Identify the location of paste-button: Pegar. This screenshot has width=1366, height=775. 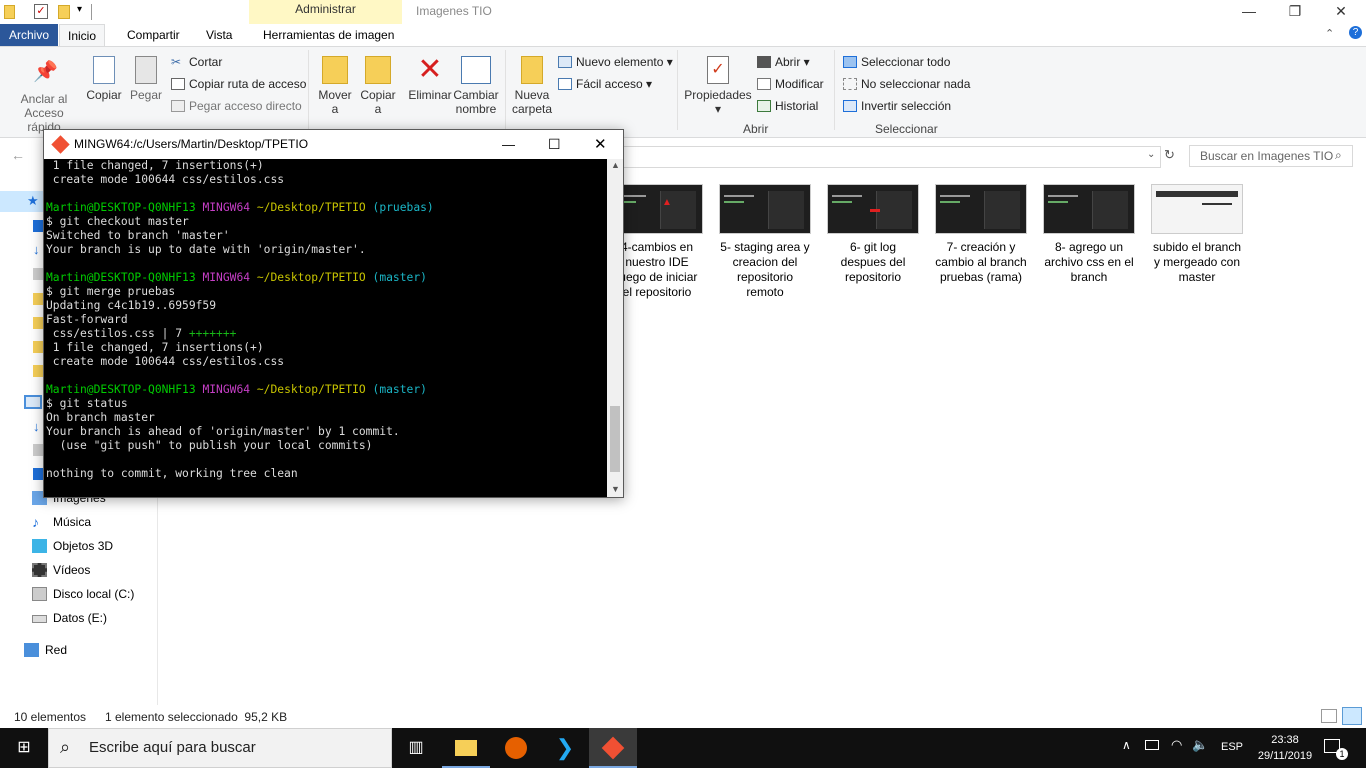
(146, 79).